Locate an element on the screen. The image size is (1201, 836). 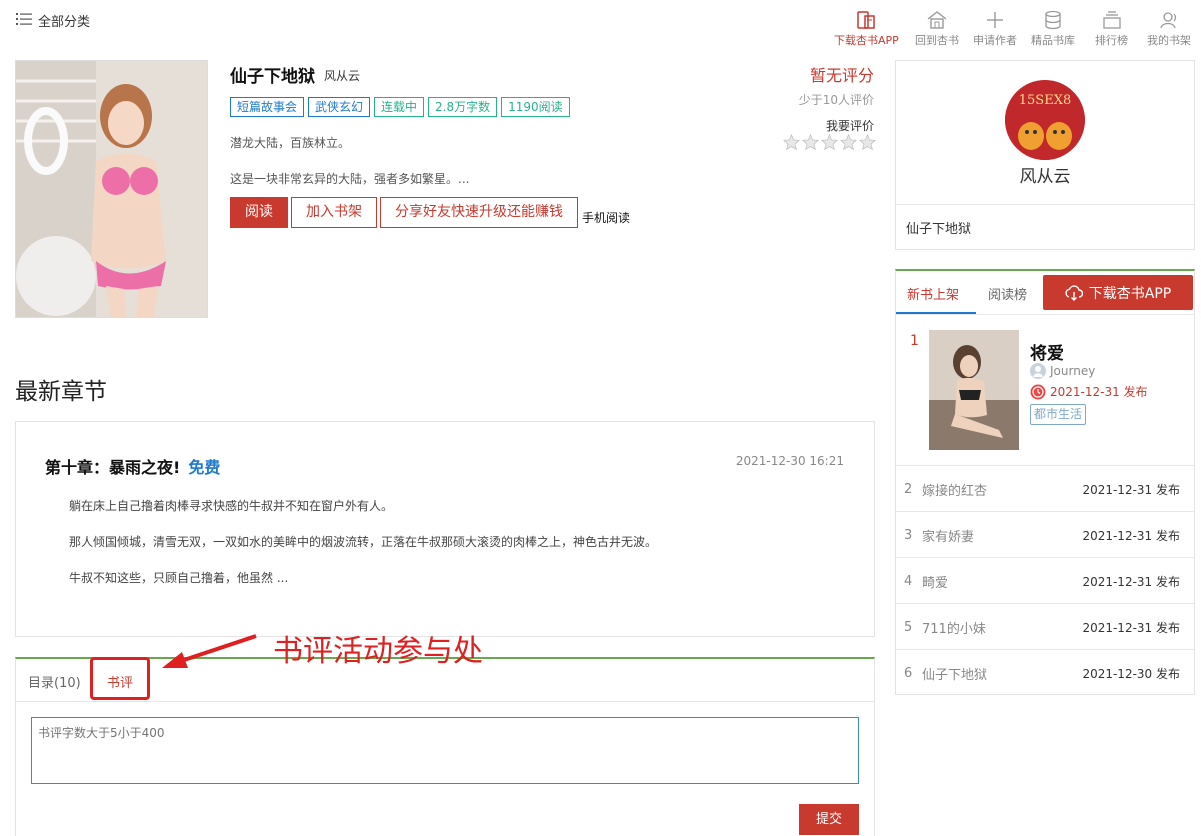
author-book-link: 仙子下地狱 is located at coordinates (938, 227).